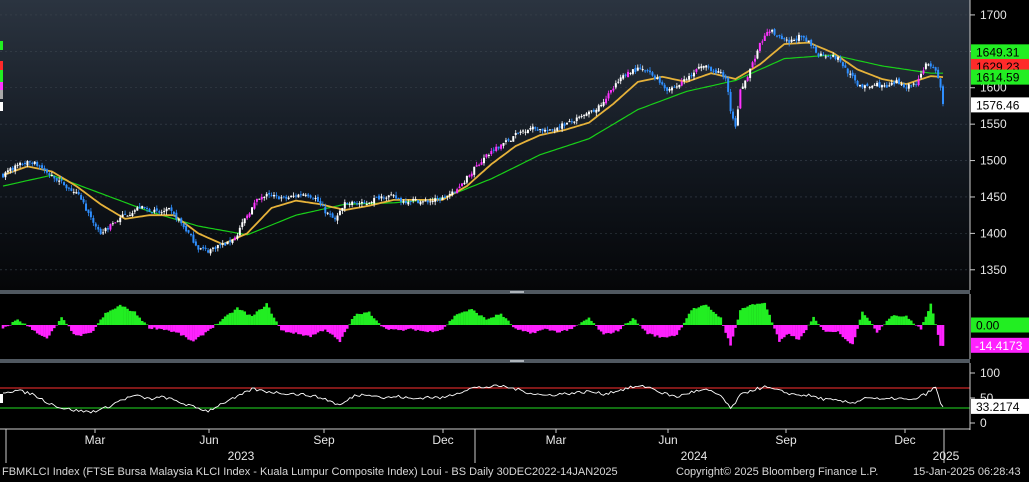 This screenshot has height=482, width=1029. I want to click on year-label: 2023, so click(241, 456).